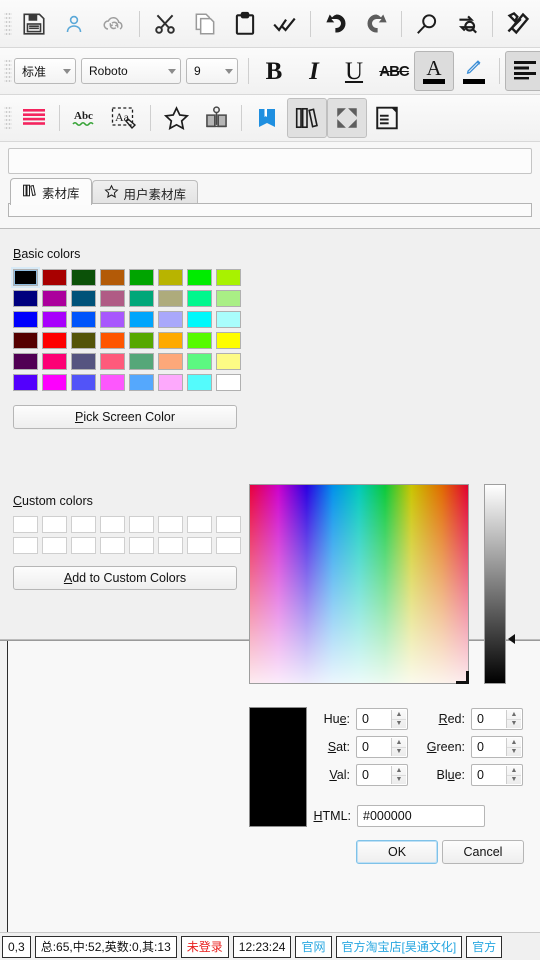 The height and width of the screenshot is (960, 540). Describe the element at coordinates (399, 946) in the screenshot. I see `taobao-shop-link-cell: 官方淘宝店[昊通文化]` at that location.